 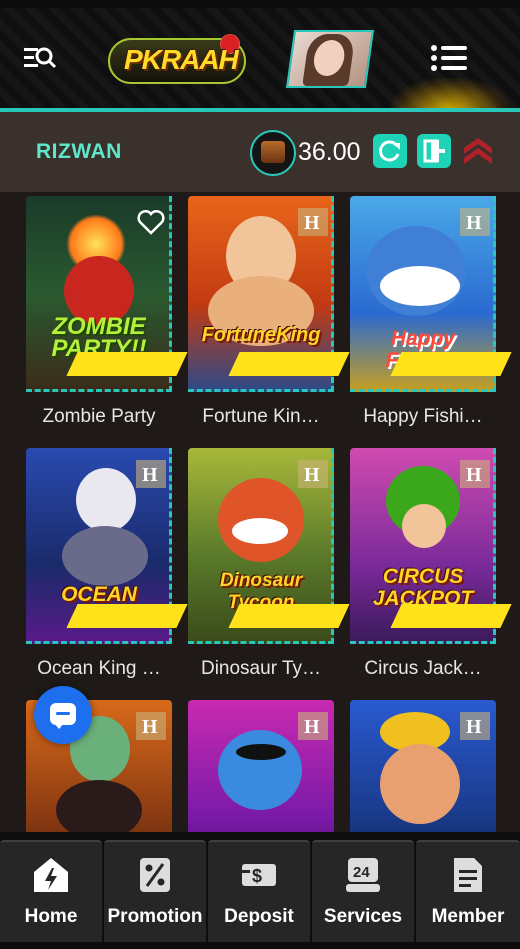 What do you see at coordinates (155, 875) in the screenshot?
I see `percent-tag-icon` at bounding box center [155, 875].